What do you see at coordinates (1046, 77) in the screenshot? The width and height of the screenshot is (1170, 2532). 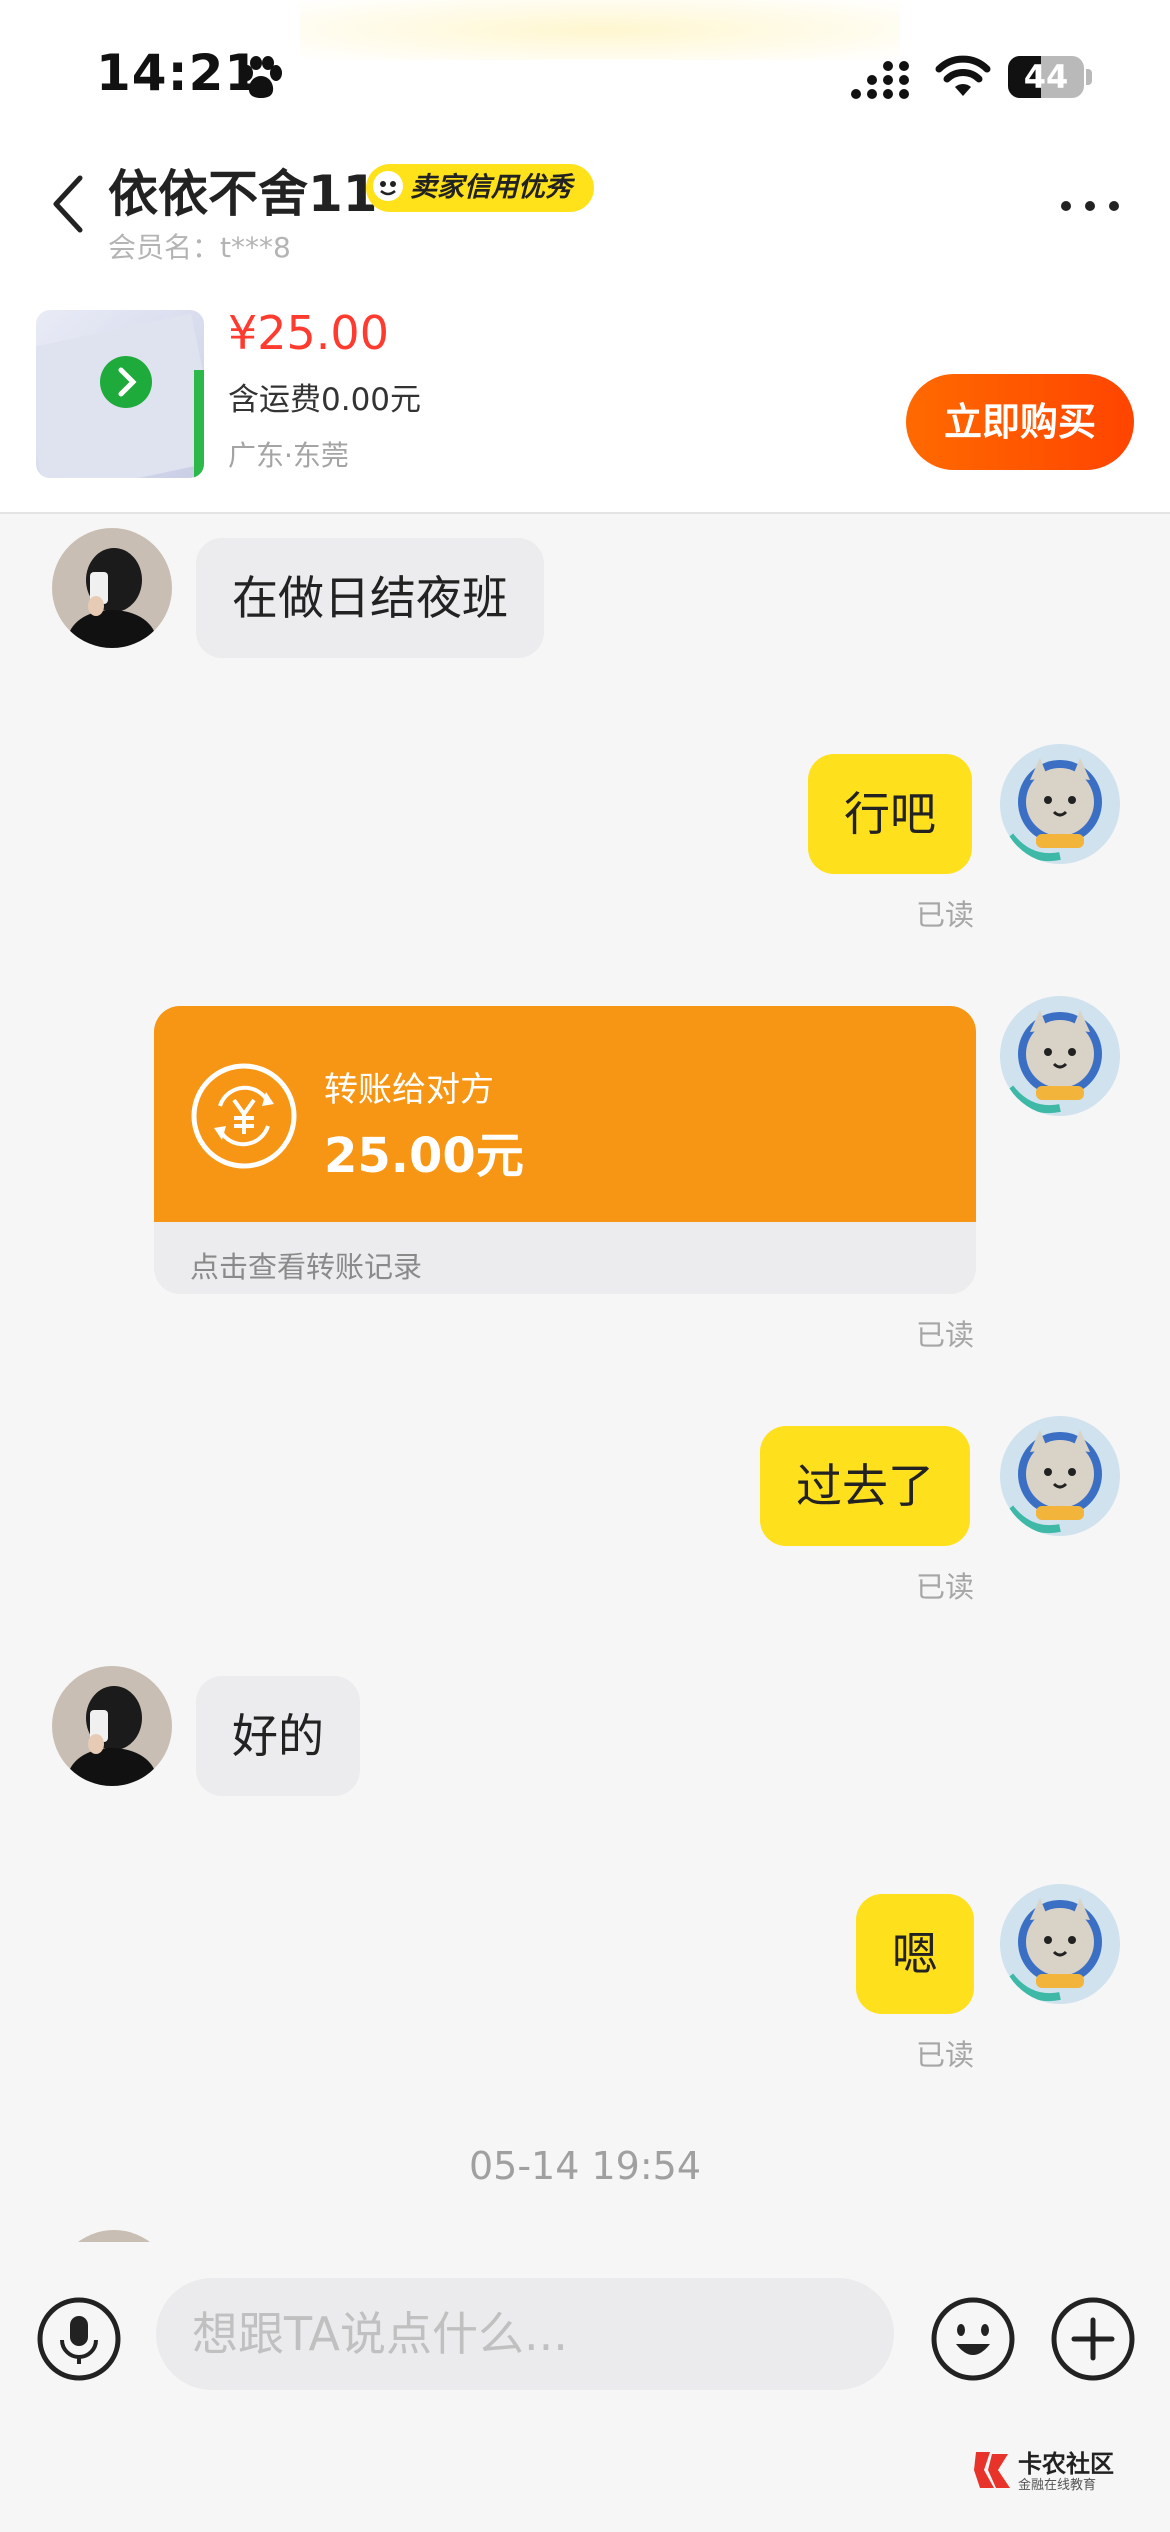 I see `battery-level: 44` at bounding box center [1046, 77].